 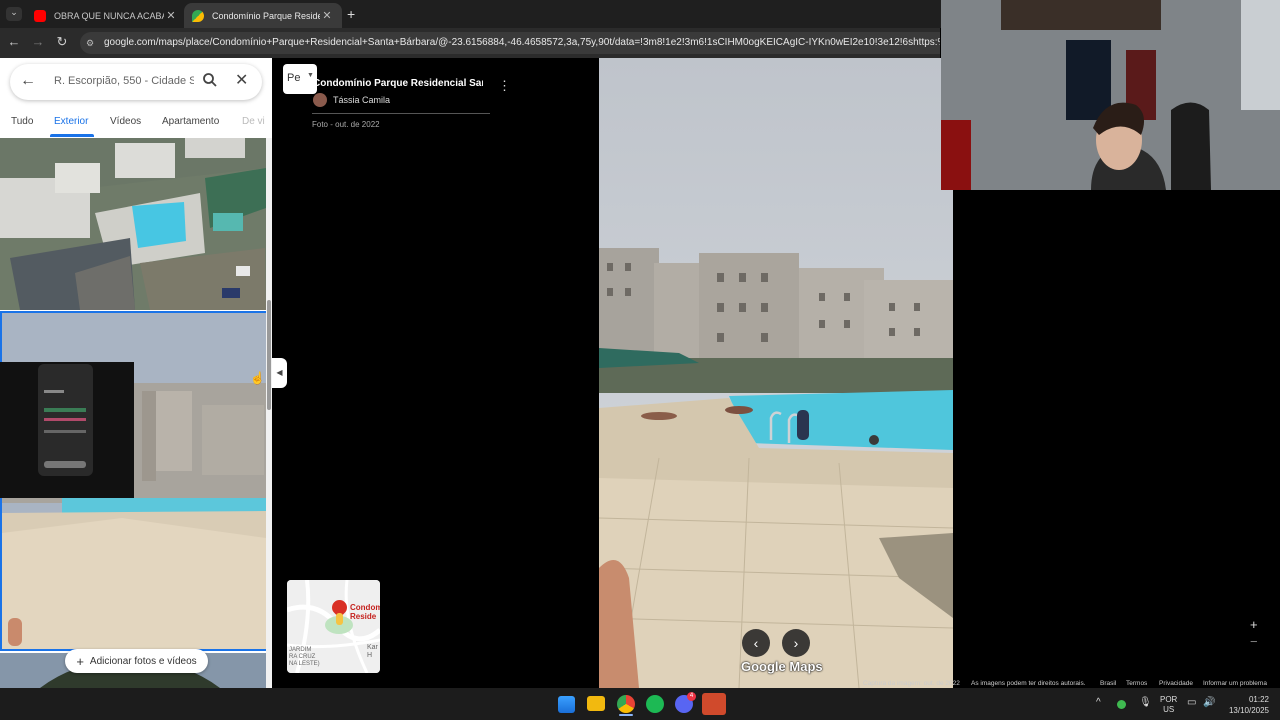 What do you see at coordinates (714, 704) in the screenshot?
I see `app-a-icon` at bounding box center [714, 704].